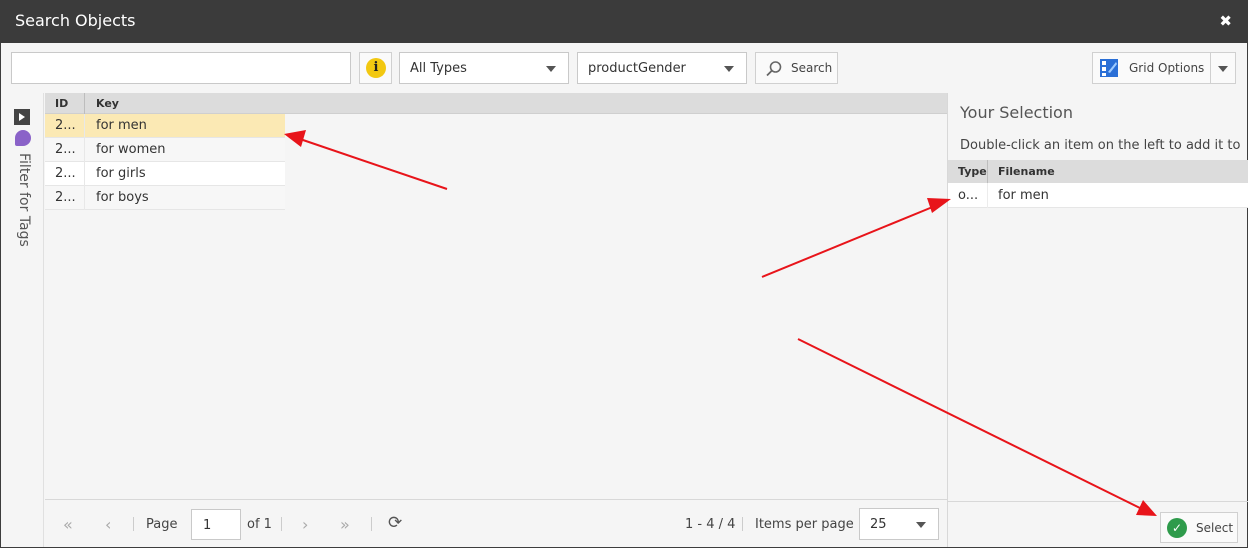 The image size is (1248, 548). I want to click on grid-options-button: Grid Options, so click(1151, 68).